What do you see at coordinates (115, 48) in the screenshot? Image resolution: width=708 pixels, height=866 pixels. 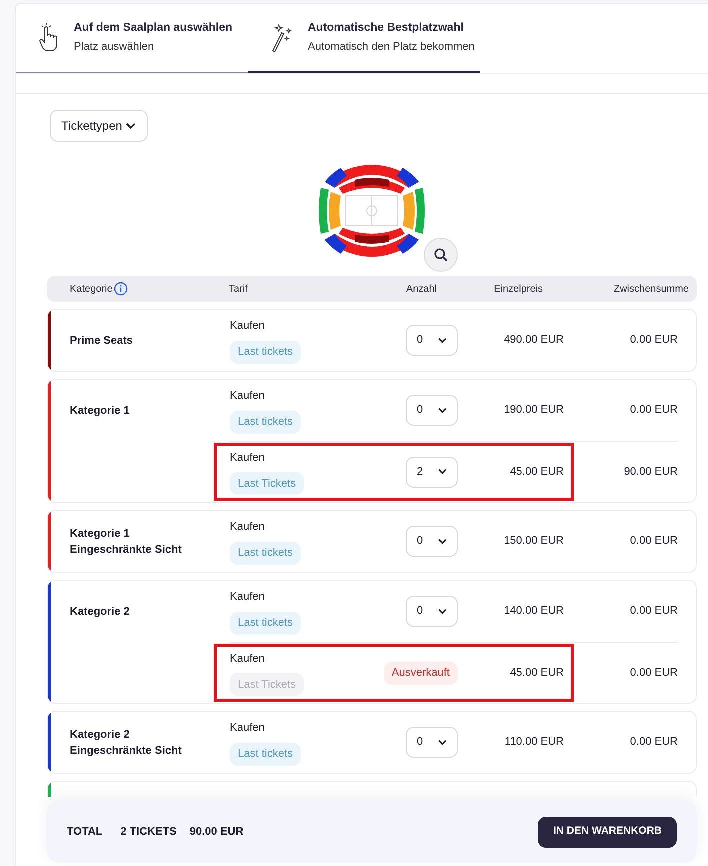 I see `tab-subtitle: Platz auswählen` at bounding box center [115, 48].